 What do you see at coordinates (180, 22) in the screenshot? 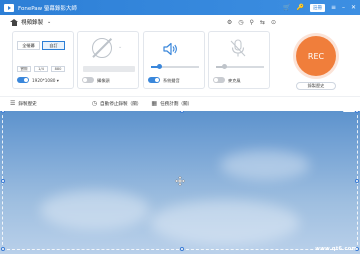
I see `mode-bar: 視頻錄製 ⌄ ⚙ ◷ ⚲ ⇆ ⊙` at bounding box center [180, 22].